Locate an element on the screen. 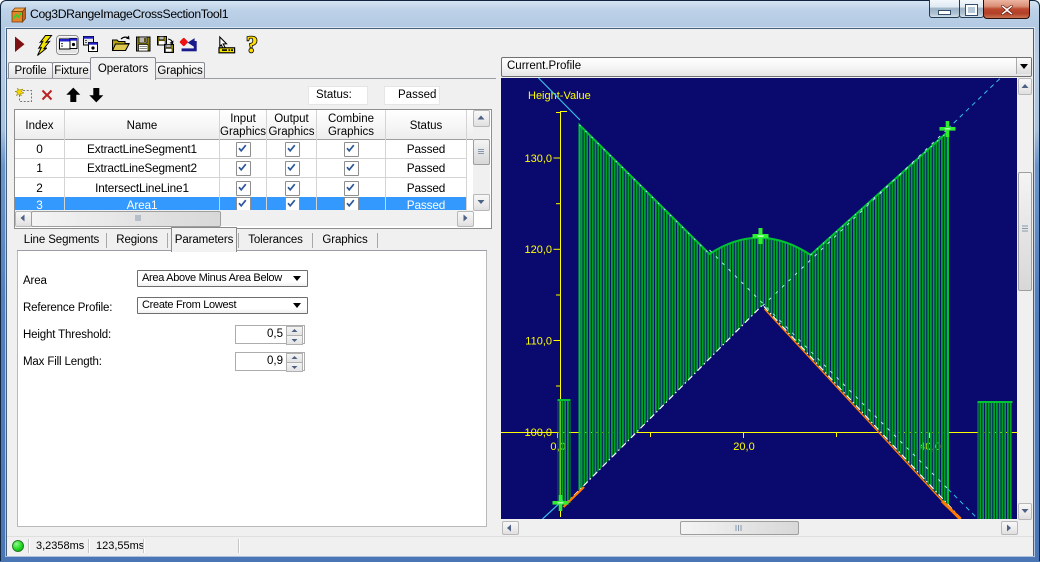 Image resolution: width=1040 pixels, height=562 pixels. svg-text: 20,0 is located at coordinates (743, 447).